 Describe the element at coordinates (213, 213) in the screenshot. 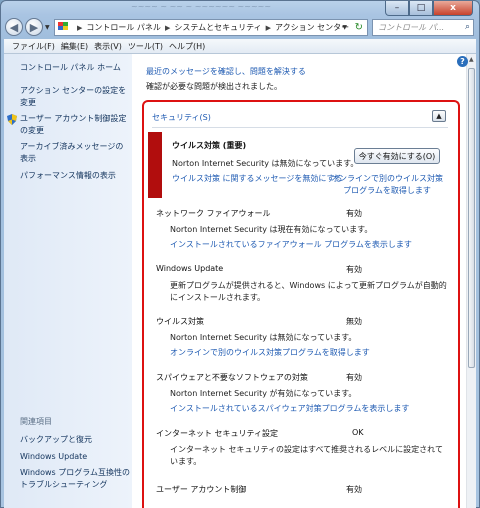

I see `item-name: ネットワーク ファイアウォール` at that location.